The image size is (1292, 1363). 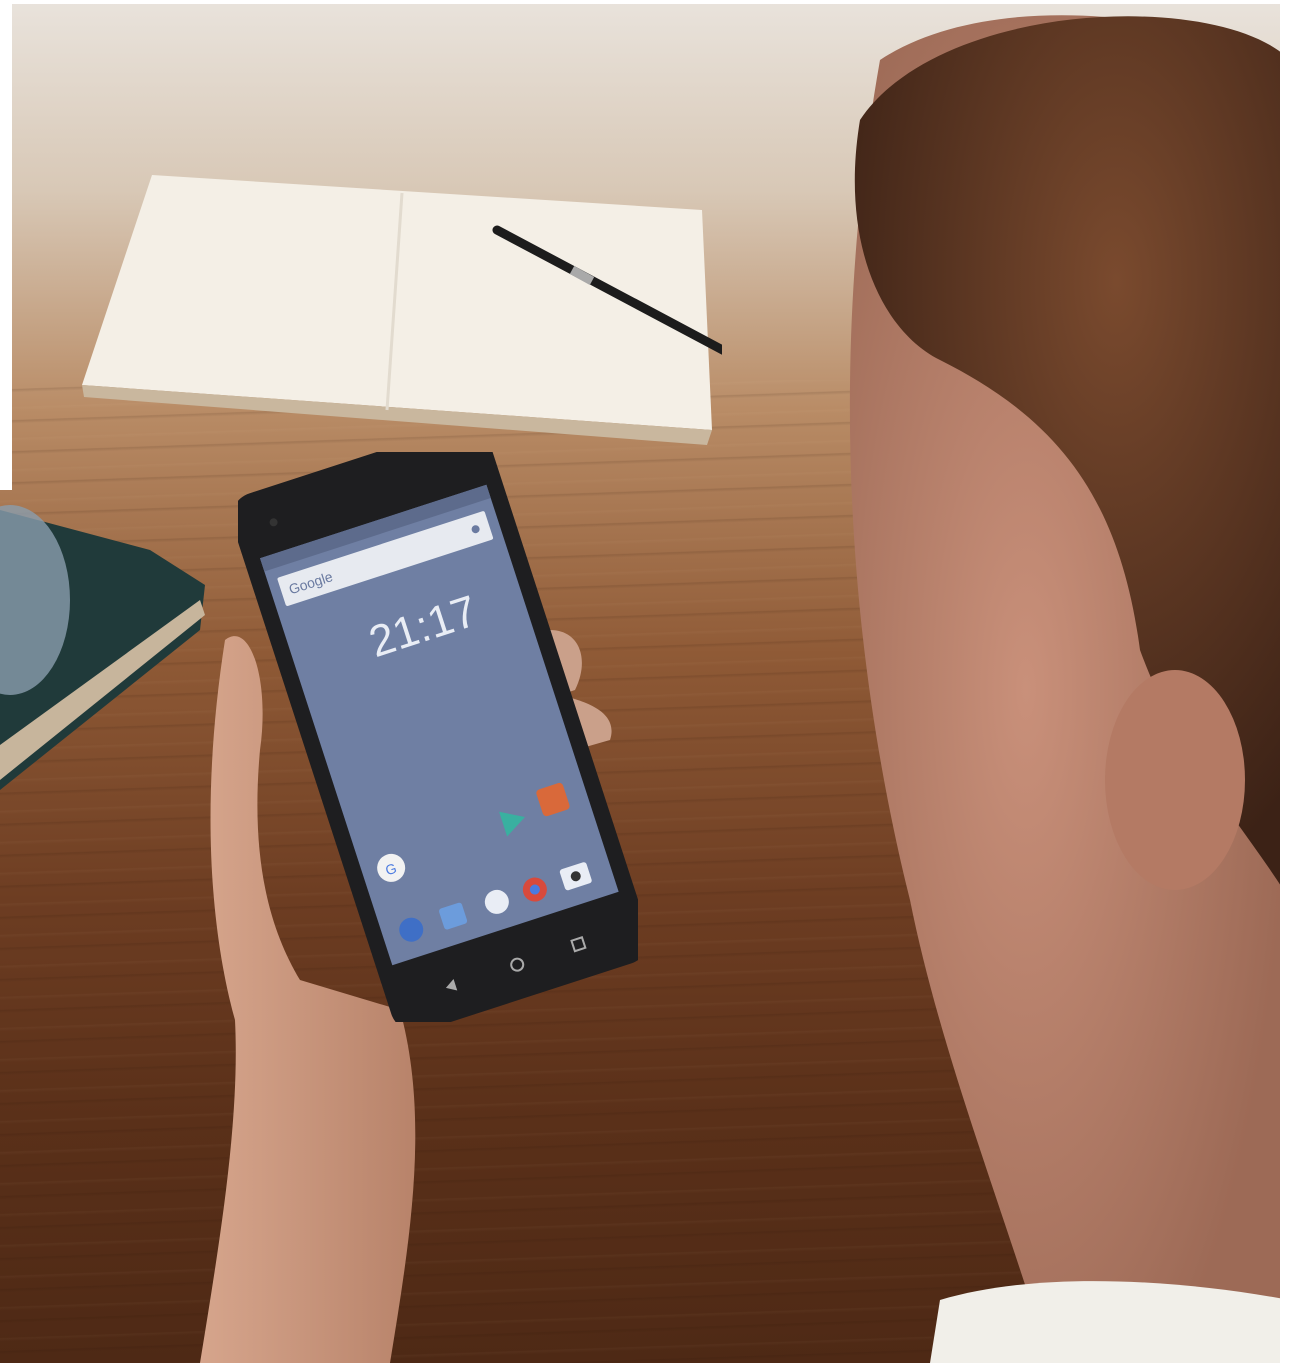 What do you see at coordinates (438, 737) in the screenshot?
I see `smartphone: Google 21:17 G` at bounding box center [438, 737].